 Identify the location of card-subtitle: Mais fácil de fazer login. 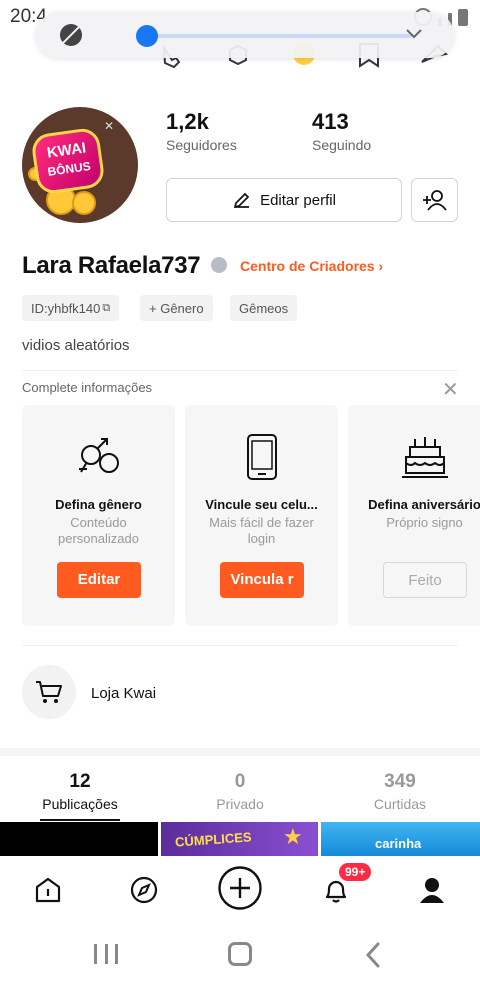
(261, 530).